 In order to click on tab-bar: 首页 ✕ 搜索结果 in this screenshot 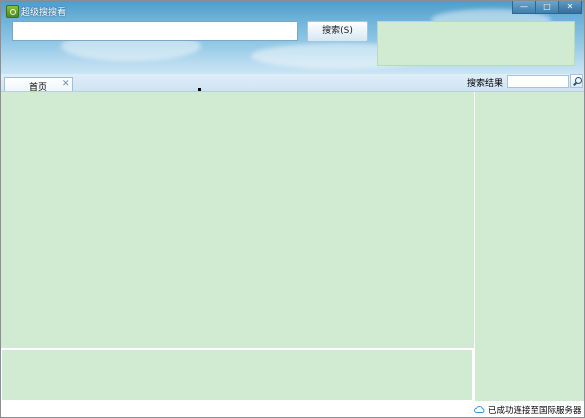, I will do `click(292, 83)`.